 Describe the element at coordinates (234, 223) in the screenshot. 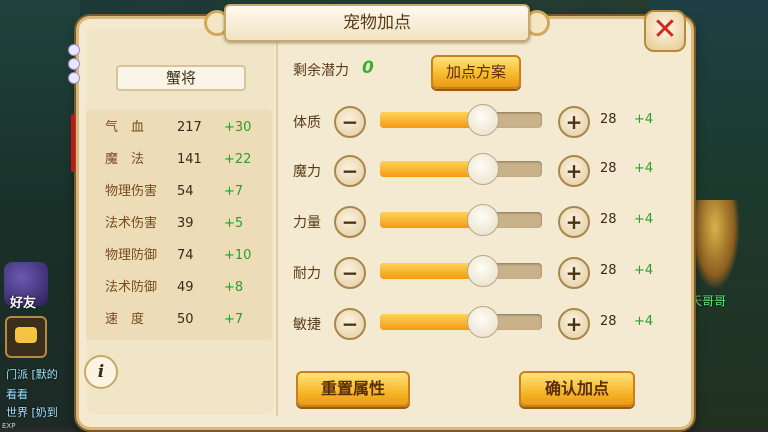

I see `stat-bonus: +5` at that location.